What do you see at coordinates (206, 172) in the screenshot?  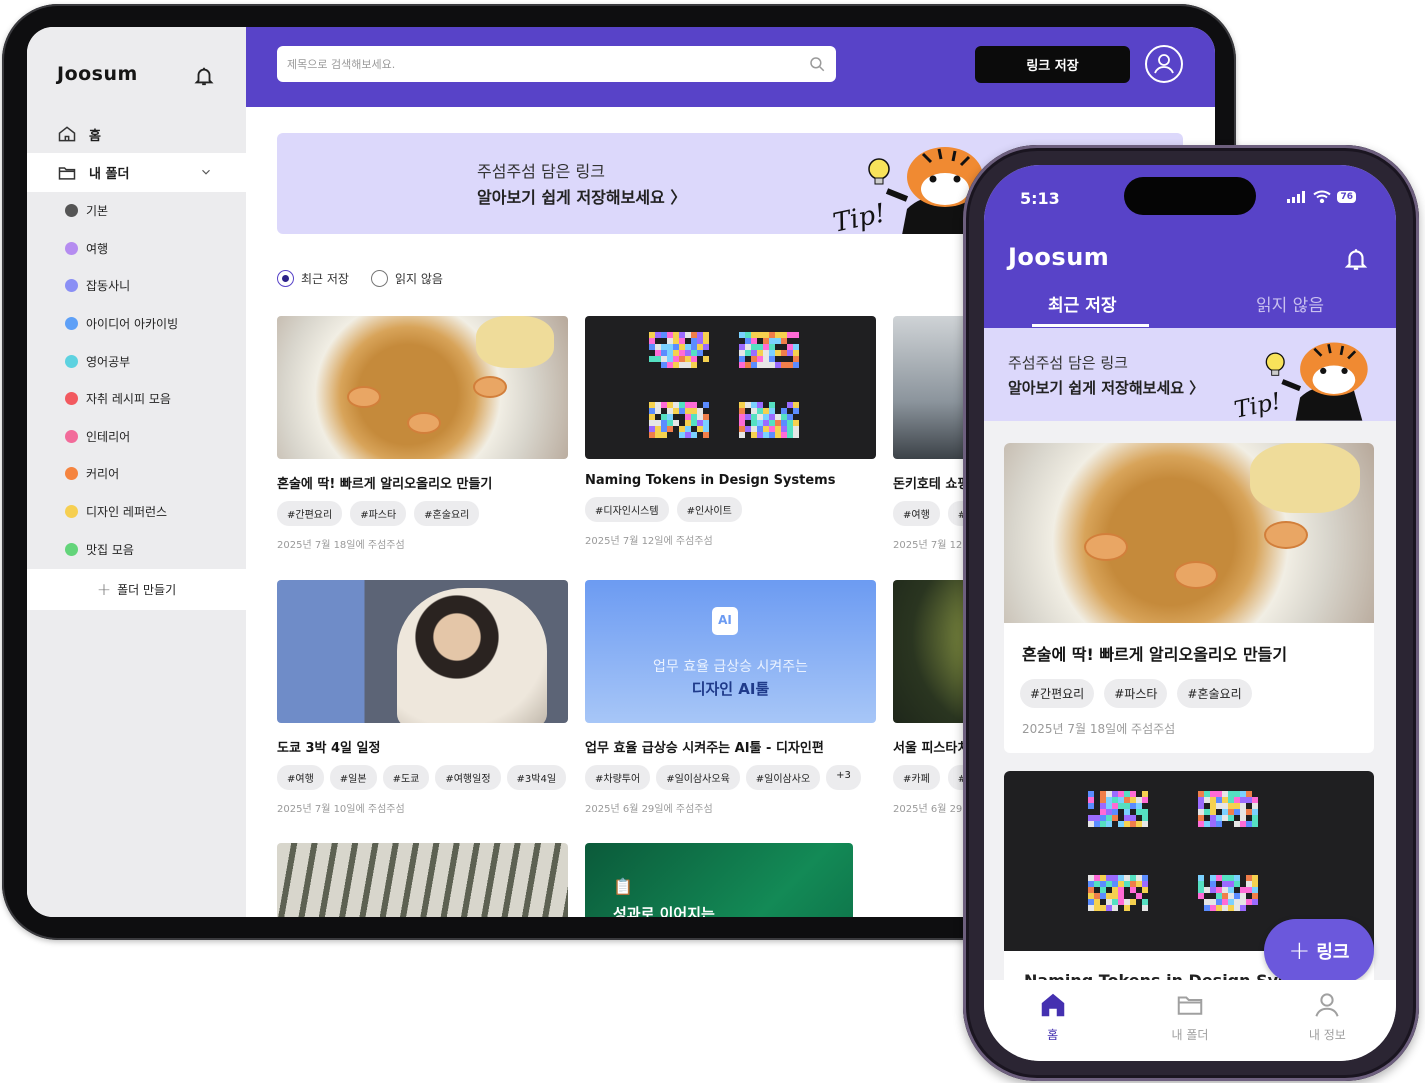 I see `chevron-down-icon` at bounding box center [206, 172].